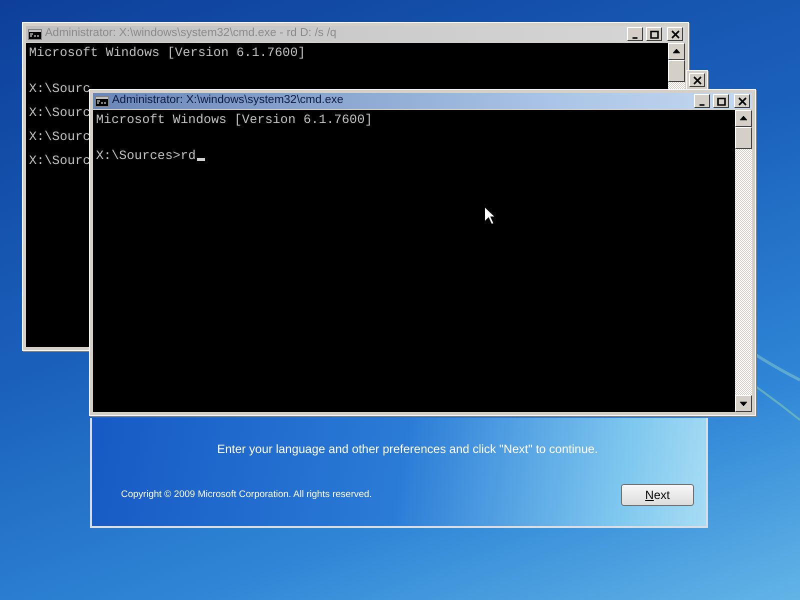 Image resolution: width=800 pixels, height=600 pixels. I want to click on console-line: X:\Sources>rd, so click(150, 156).